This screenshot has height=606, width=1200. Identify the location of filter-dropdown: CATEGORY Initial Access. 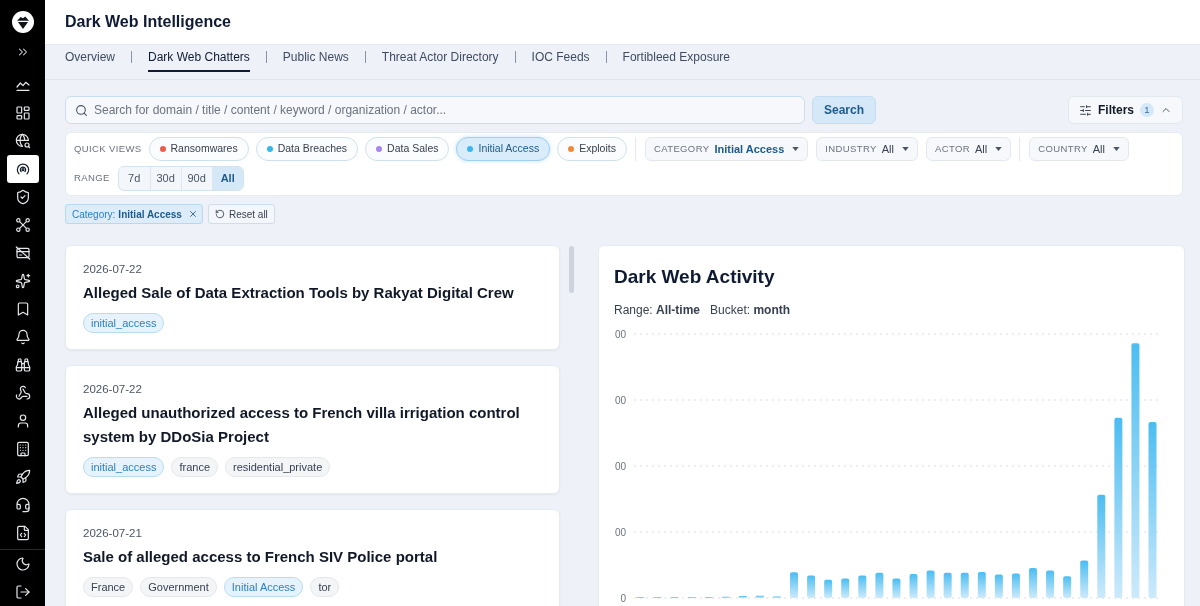
(726, 149).